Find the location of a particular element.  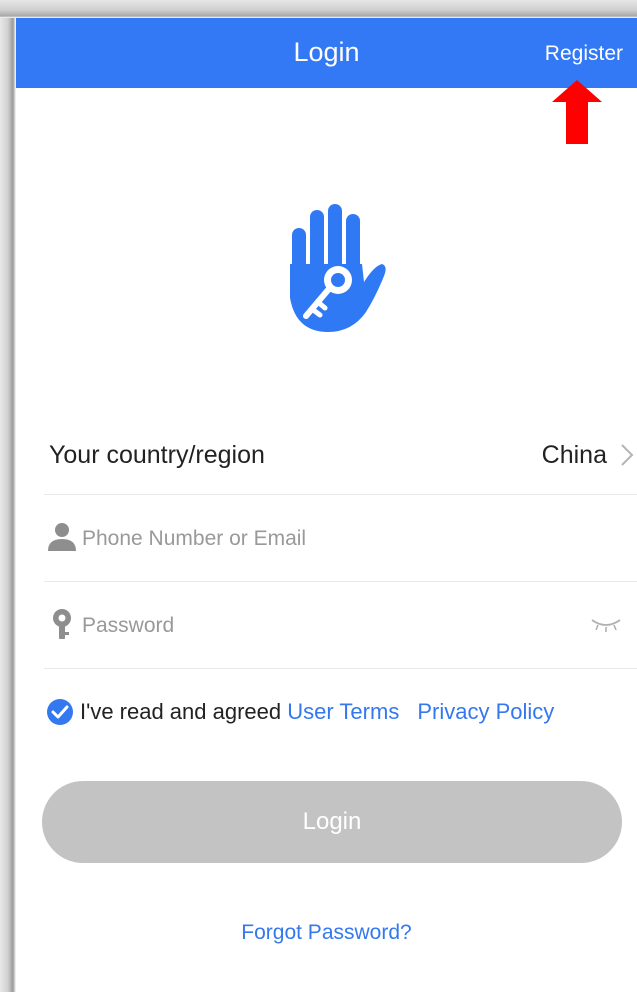

window-frame-top is located at coordinates (318, 9).